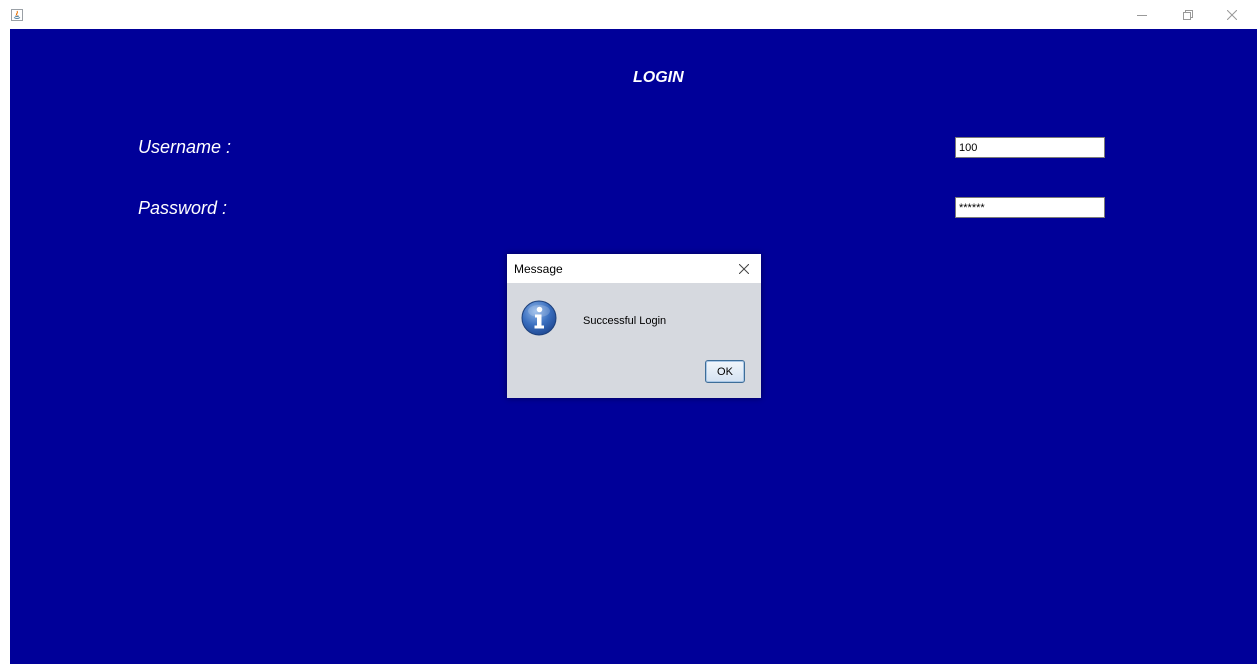 The height and width of the screenshot is (664, 1257). What do you see at coordinates (1030, 207) in the screenshot?
I see `password-input` at bounding box center [1030, 207].